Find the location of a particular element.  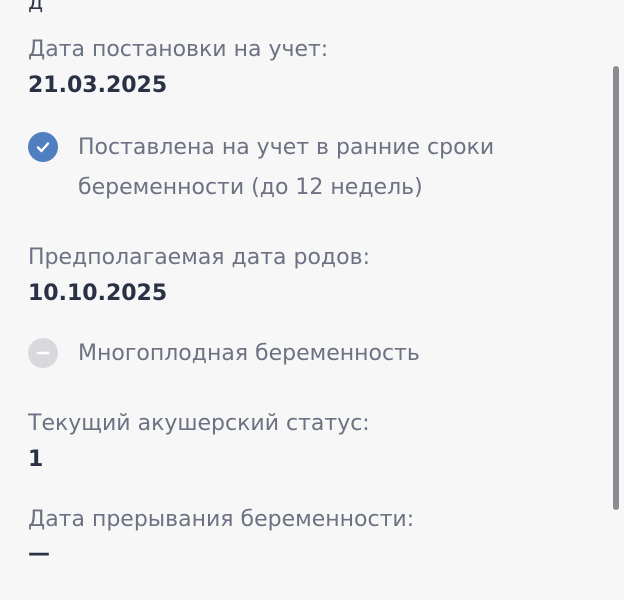

multiple-pregnancy-row: Многоплодная беременность is located at coordinates (288, 354).